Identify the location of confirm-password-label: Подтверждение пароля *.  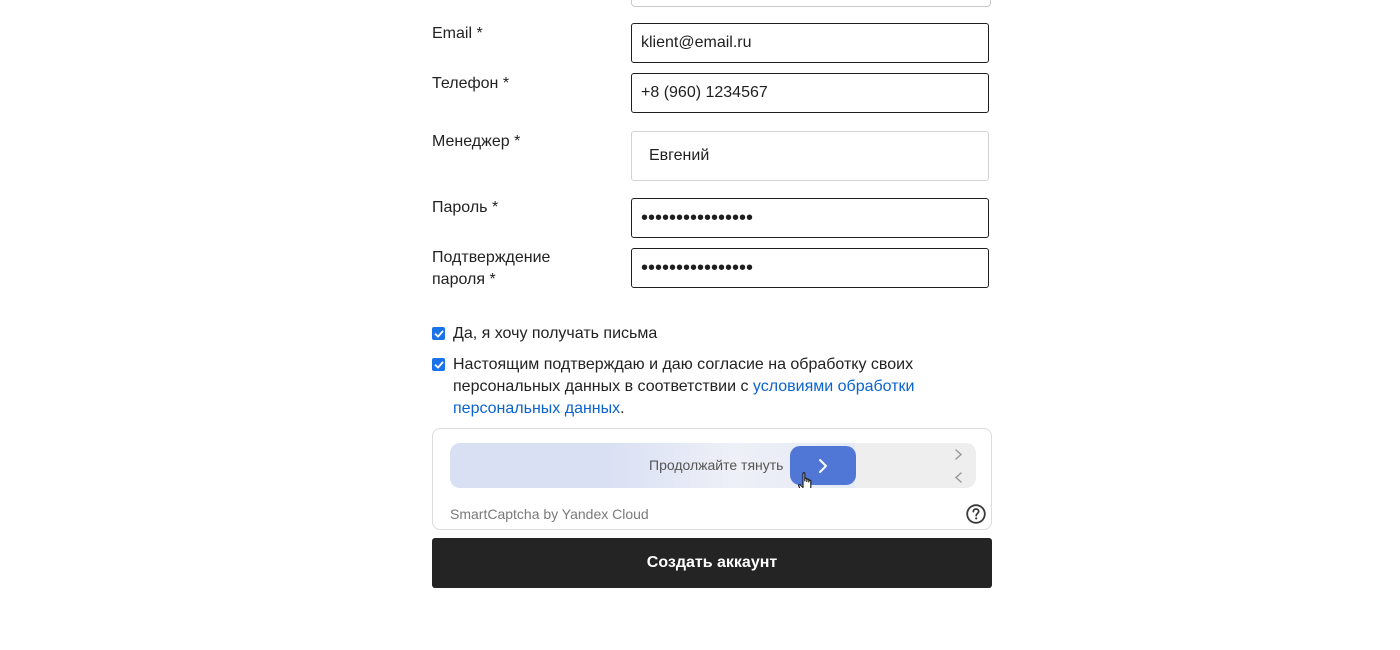
(522, 269).